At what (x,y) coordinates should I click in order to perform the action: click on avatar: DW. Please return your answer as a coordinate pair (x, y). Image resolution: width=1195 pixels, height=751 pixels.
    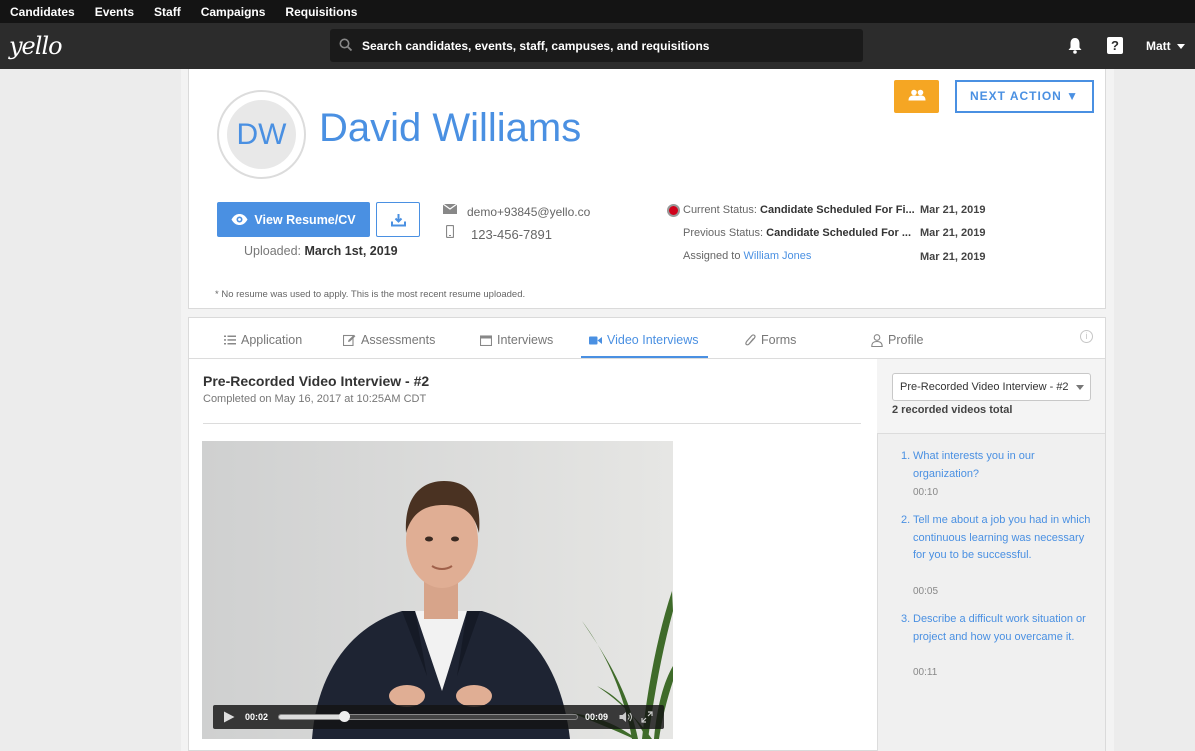
    Looking at the image, I should click on (261, 134).